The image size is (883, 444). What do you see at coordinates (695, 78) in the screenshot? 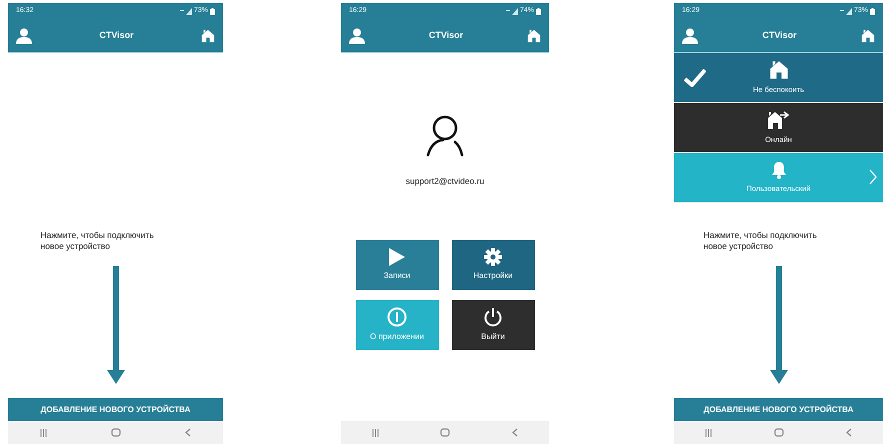
I see `checkmark-icon` at bounding box center [695, 78].